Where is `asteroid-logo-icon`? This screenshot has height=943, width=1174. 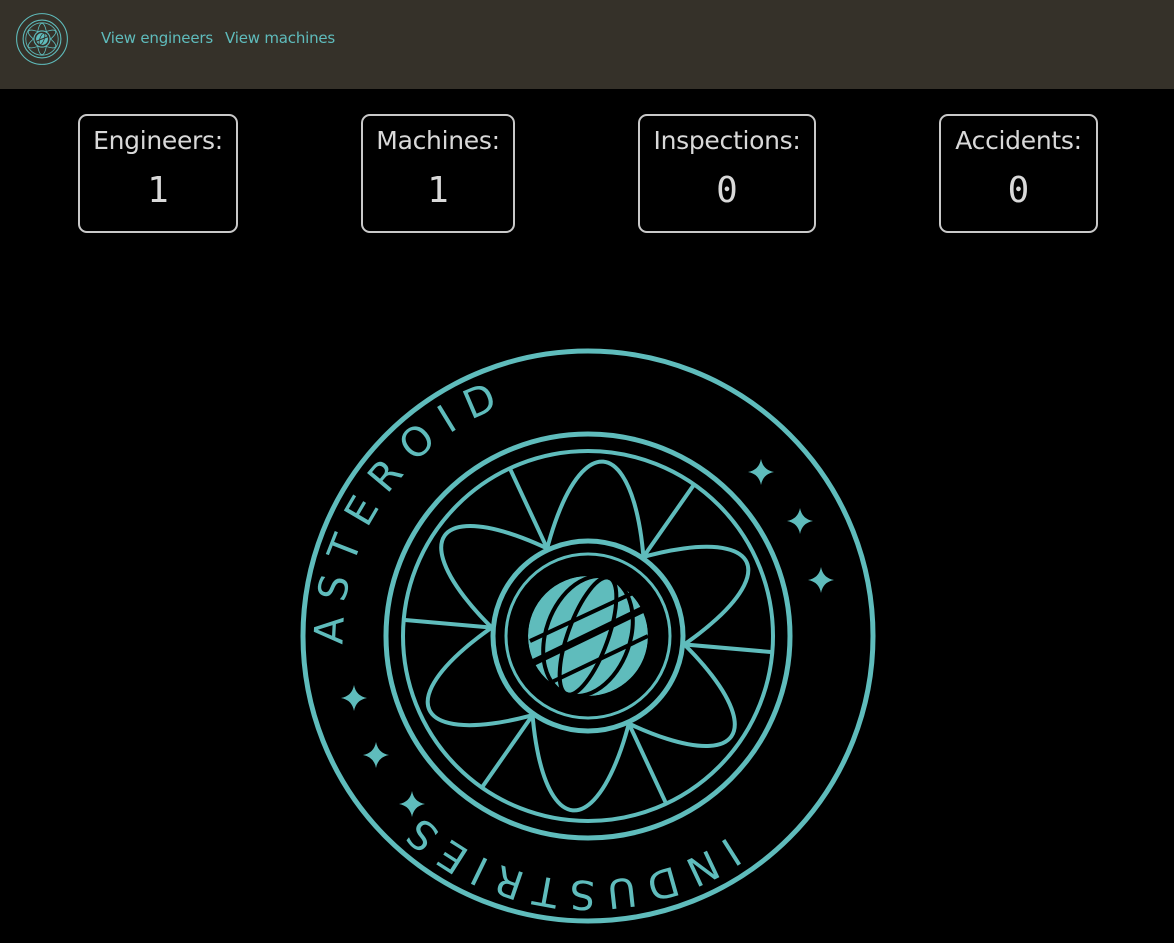
asteroid-logo-icon is located at coordinates (42, 39).